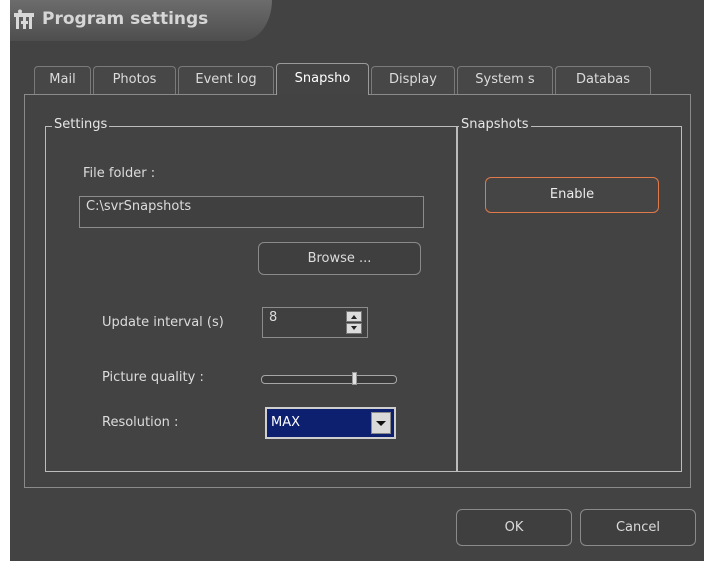  Describe the element at coordinates (514, 527) in the screenshot. I see `ok-button: OK` at that location.